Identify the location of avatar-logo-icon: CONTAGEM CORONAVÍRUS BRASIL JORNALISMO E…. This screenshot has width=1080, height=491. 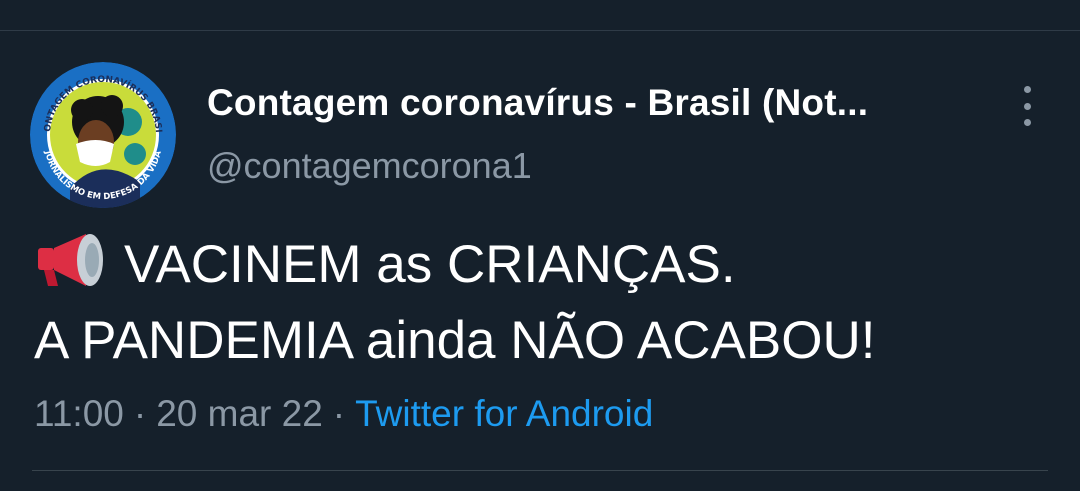
(103, 135).